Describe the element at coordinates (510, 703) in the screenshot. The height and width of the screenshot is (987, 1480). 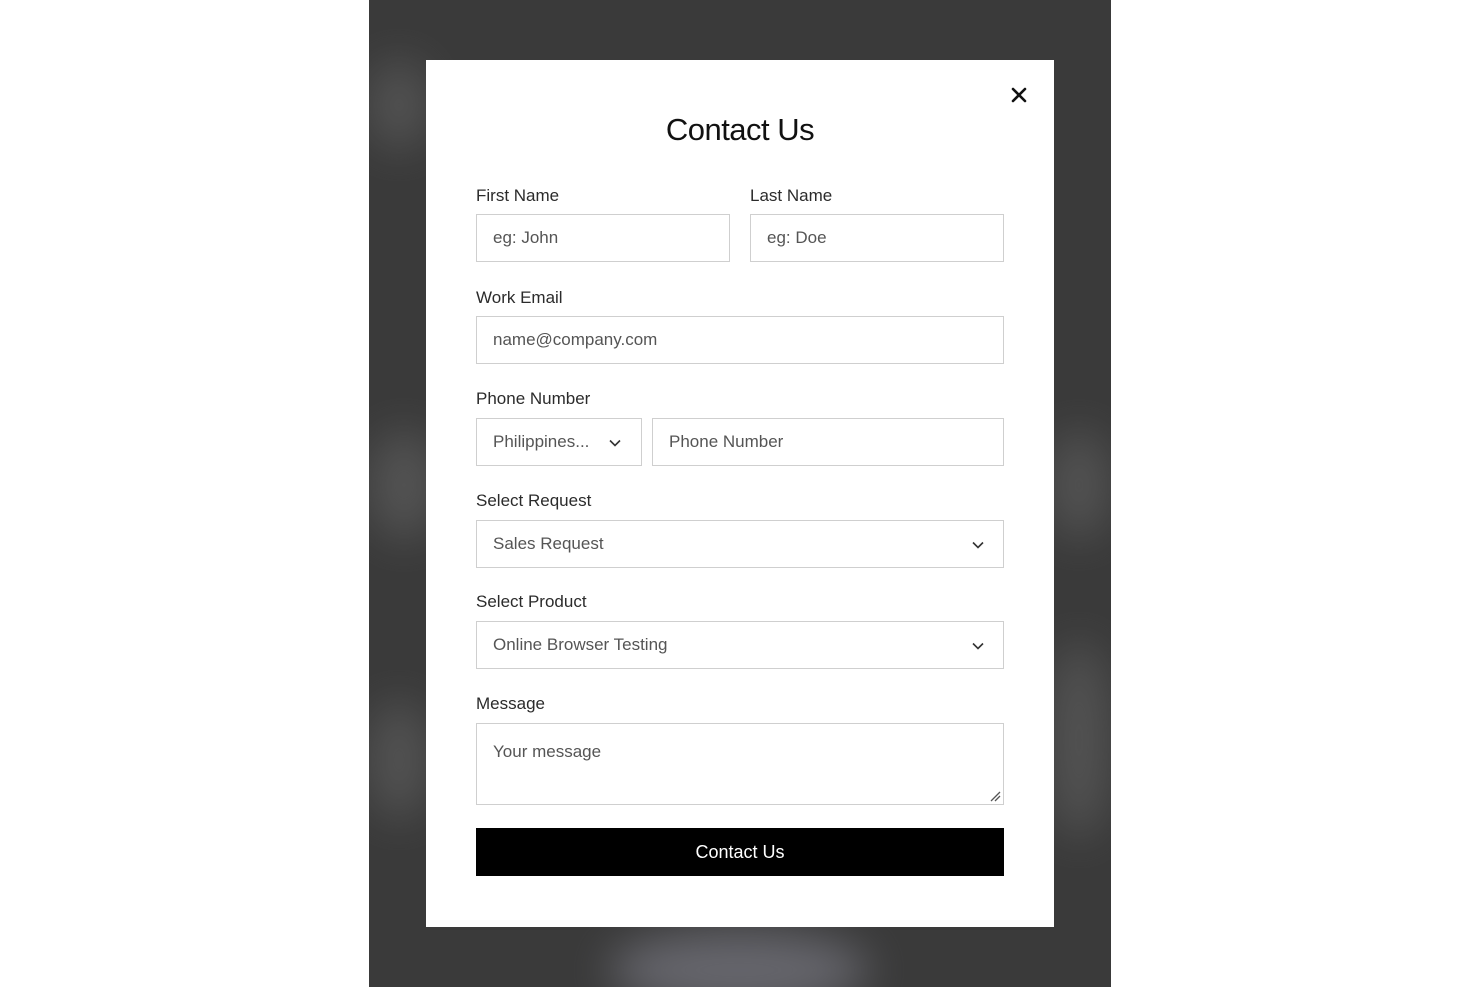
I see `message-label: Message` at that location.